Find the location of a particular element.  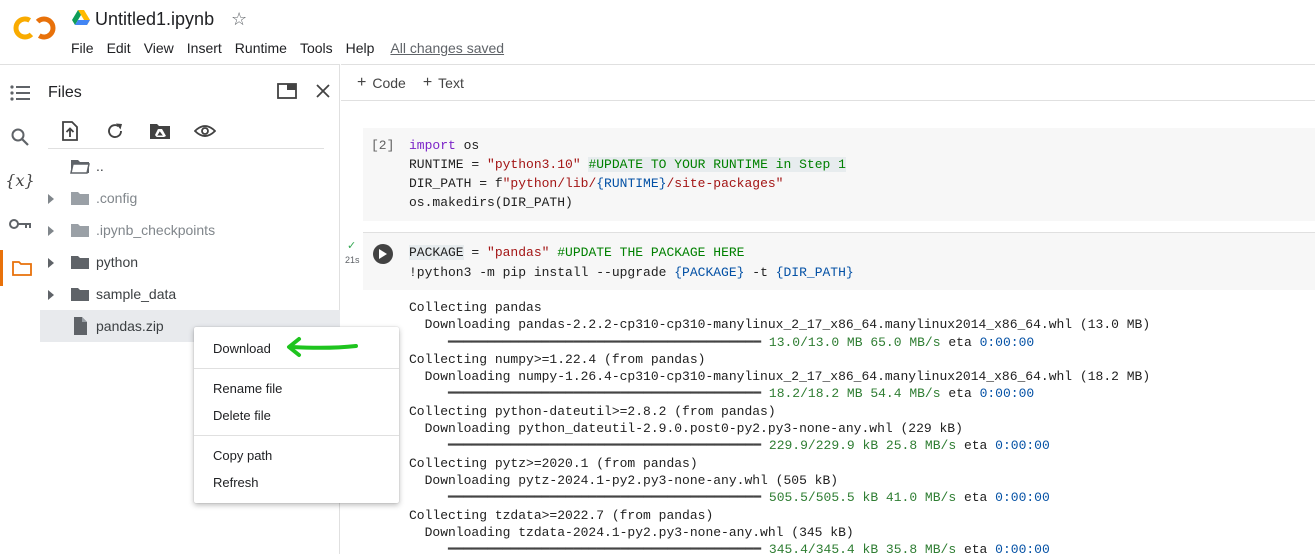

files-button is located at coordinates (20, 268).